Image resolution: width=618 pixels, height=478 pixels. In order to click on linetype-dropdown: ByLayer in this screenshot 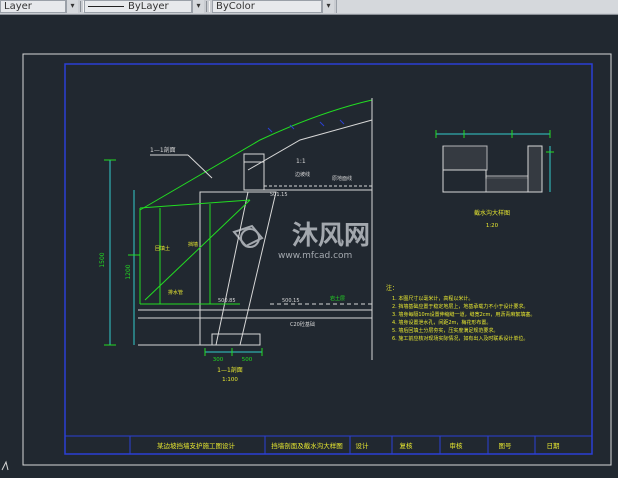, I will do `click(138, 6)`.